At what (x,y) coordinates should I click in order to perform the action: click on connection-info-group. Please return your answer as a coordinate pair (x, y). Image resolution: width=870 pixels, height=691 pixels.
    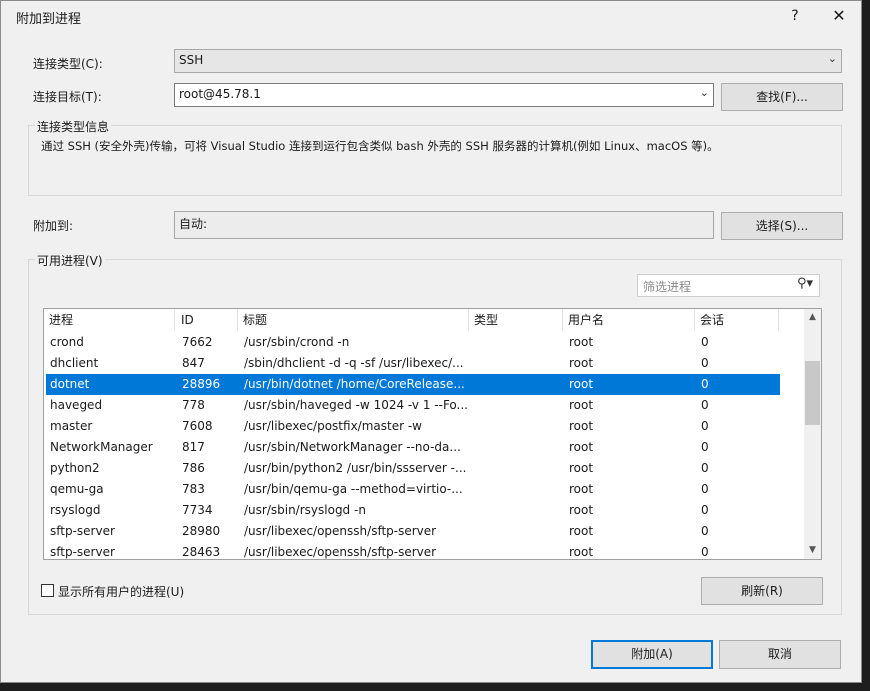
    Looking at the image, I should click on (435, 160).